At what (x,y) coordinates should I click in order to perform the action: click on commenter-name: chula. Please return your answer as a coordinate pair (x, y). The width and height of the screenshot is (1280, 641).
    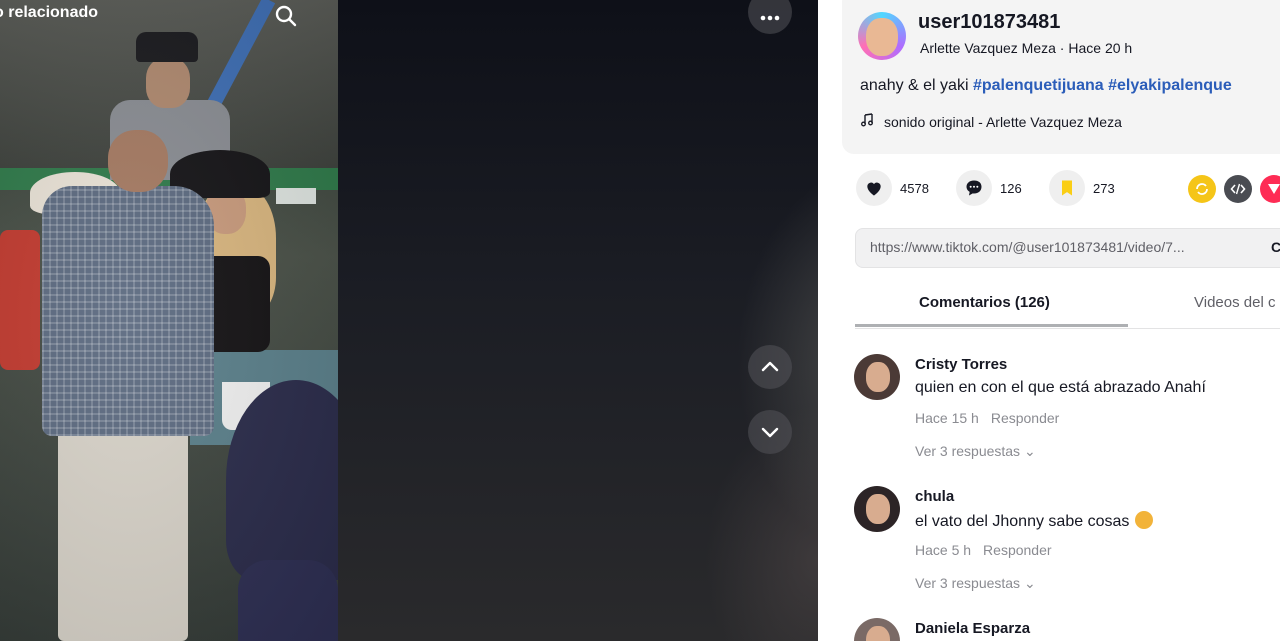
    Looking at the image, I should click on (934, 496).